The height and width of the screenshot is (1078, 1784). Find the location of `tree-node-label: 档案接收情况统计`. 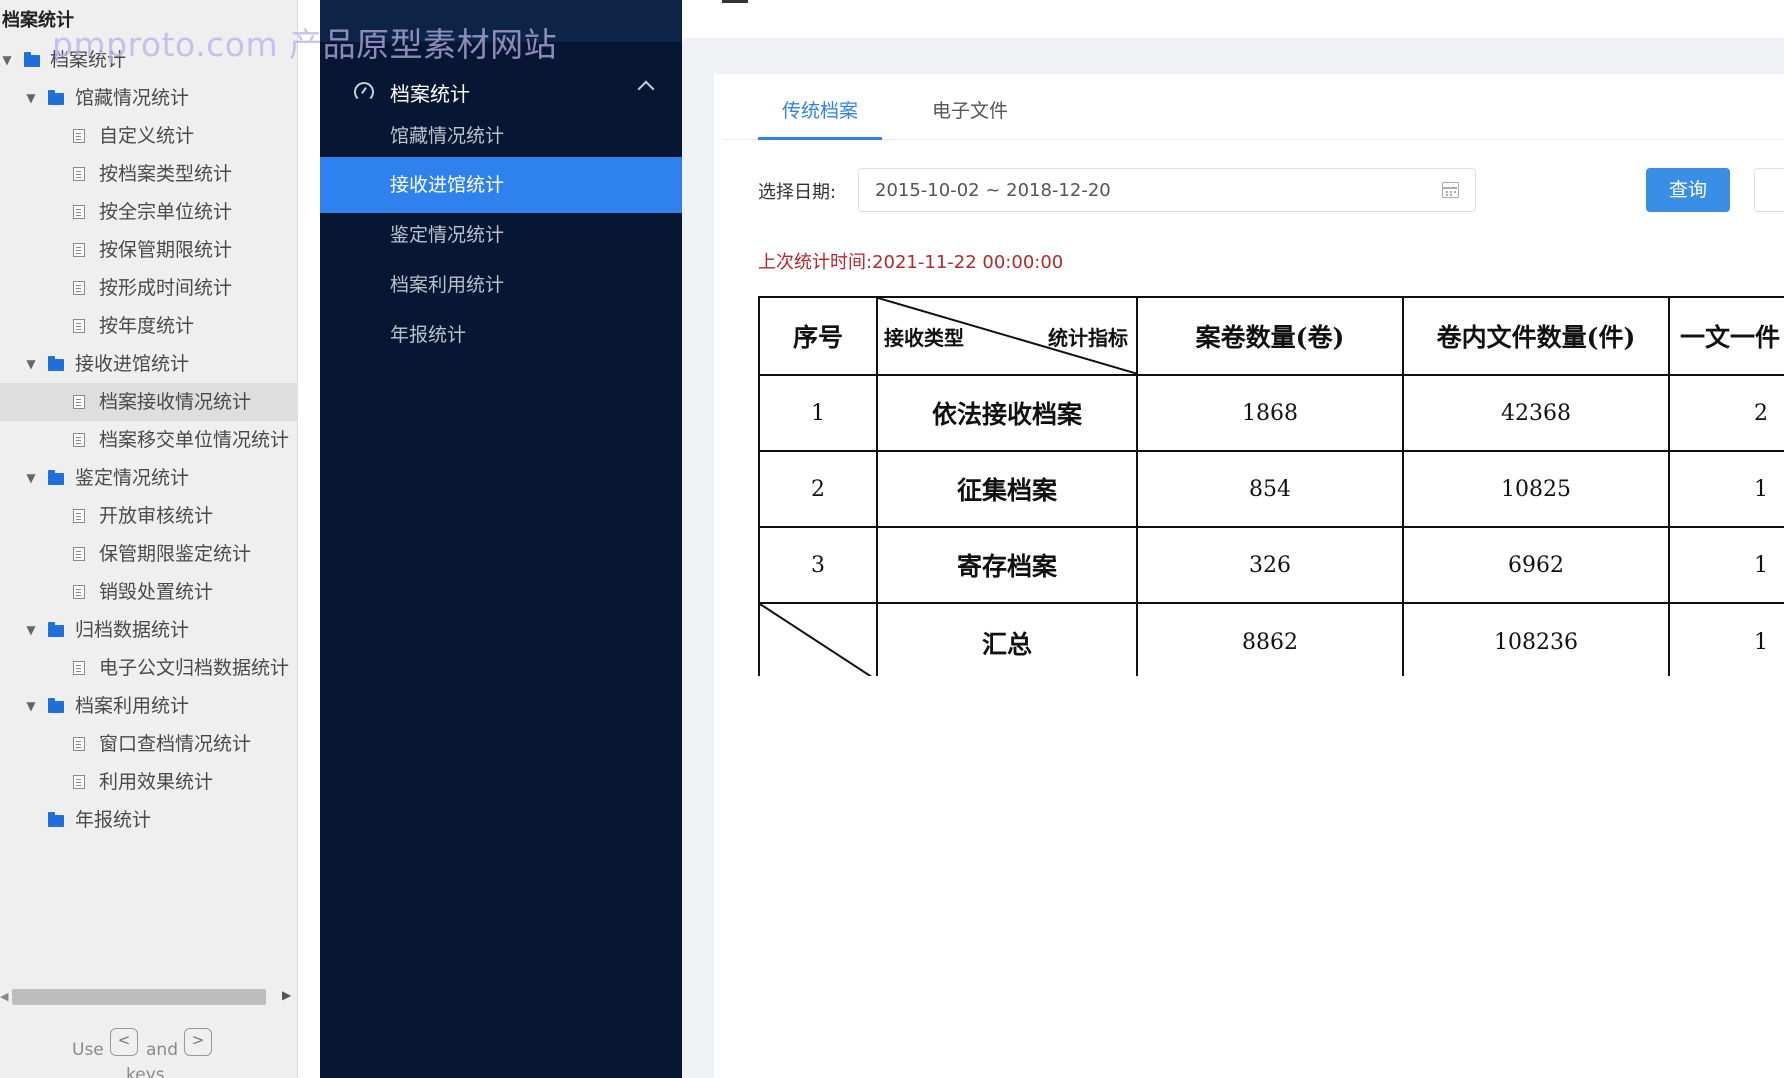

tree-node-label: 档案接收情况统计 is located at coordinates (175, 402).